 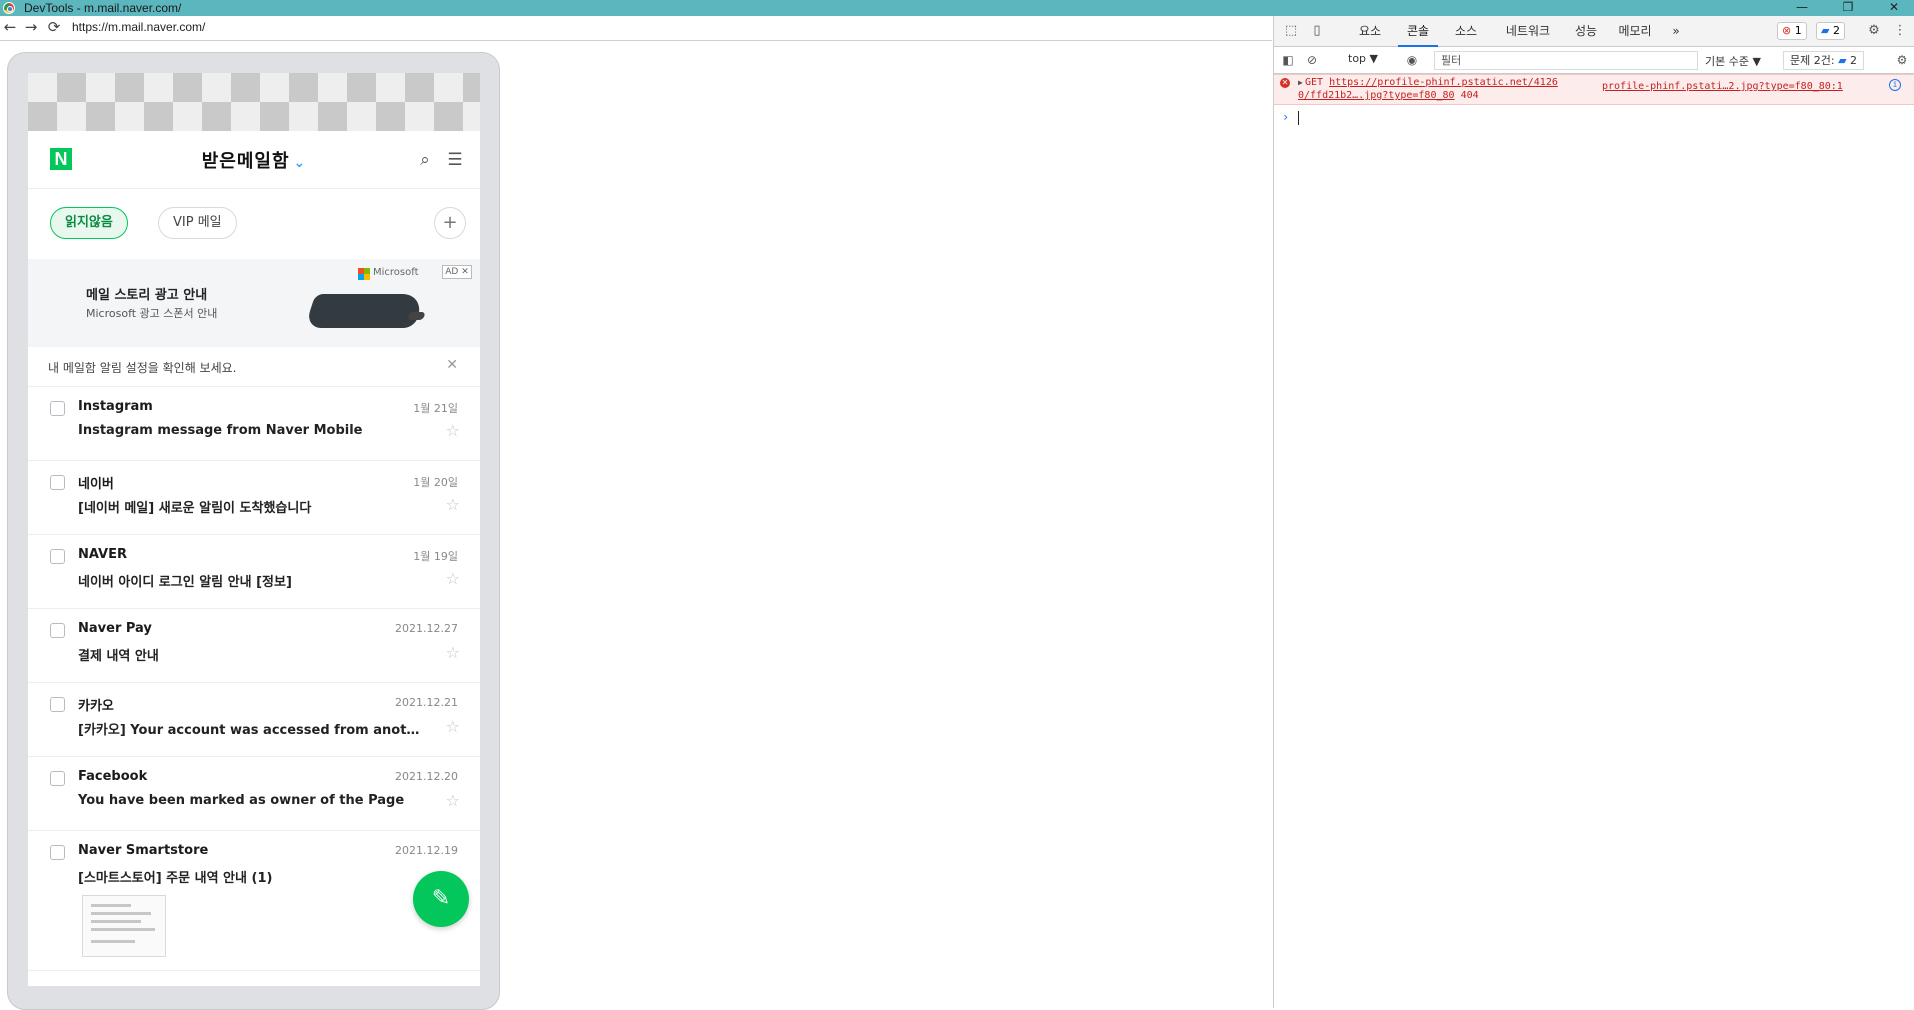 What do you see at coordinates (1722, 86) in the screenshot?
I see `error-source-link: profile-phinf.pstati…2.jpg?type=f80_80:1` at bounding box center [1722, 86].